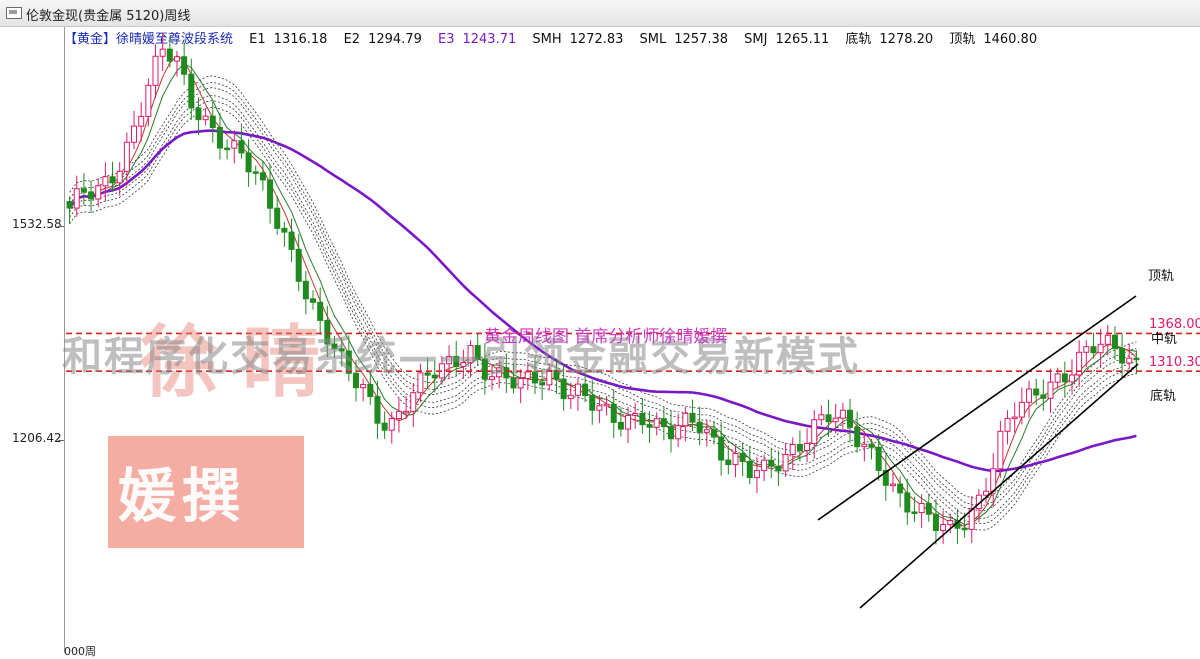  What do you see at coordinates (1174, 362) in the screenshot?
I see `lower-level-price: 1310.30` at bounding box center [1174, 362].